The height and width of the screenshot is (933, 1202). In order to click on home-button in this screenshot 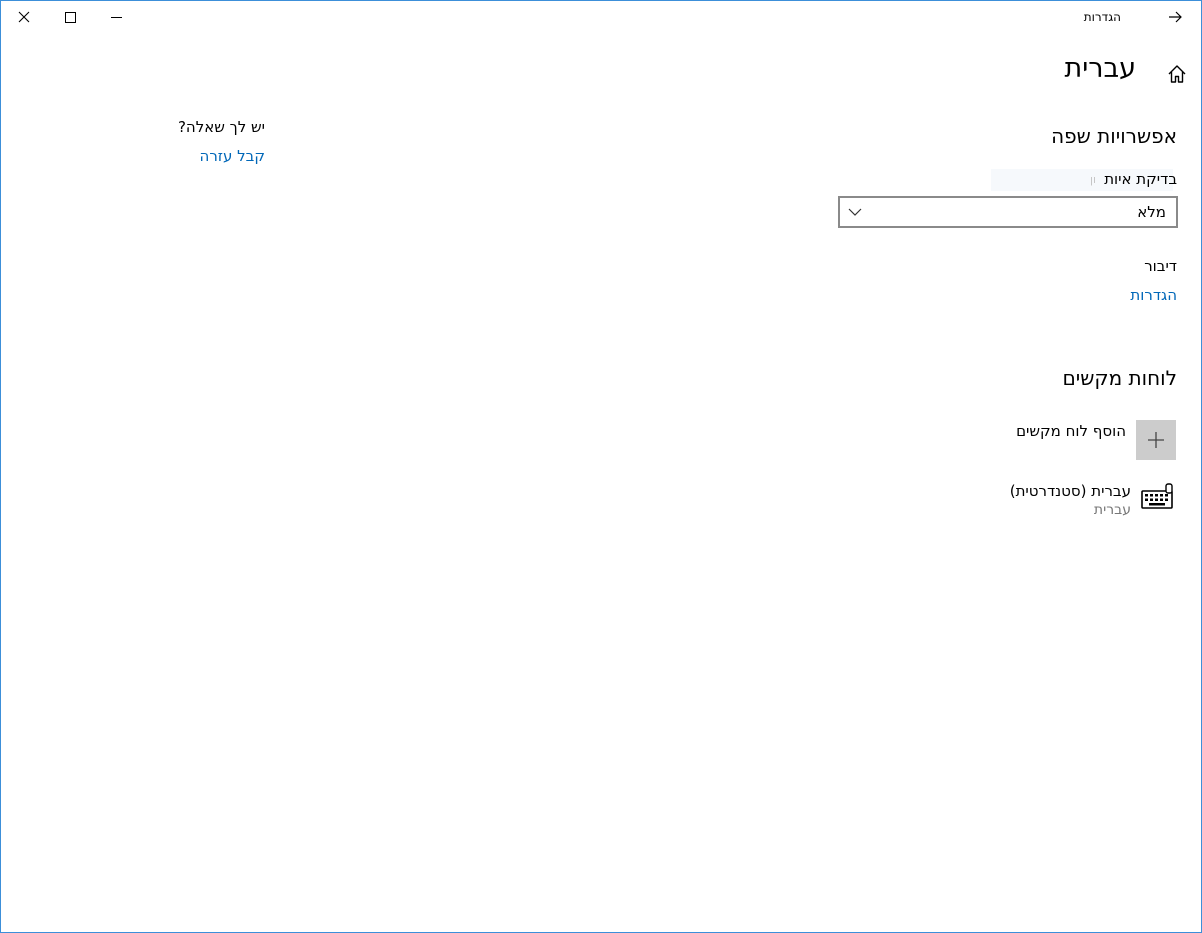, I will do `click(1177, 74)`.